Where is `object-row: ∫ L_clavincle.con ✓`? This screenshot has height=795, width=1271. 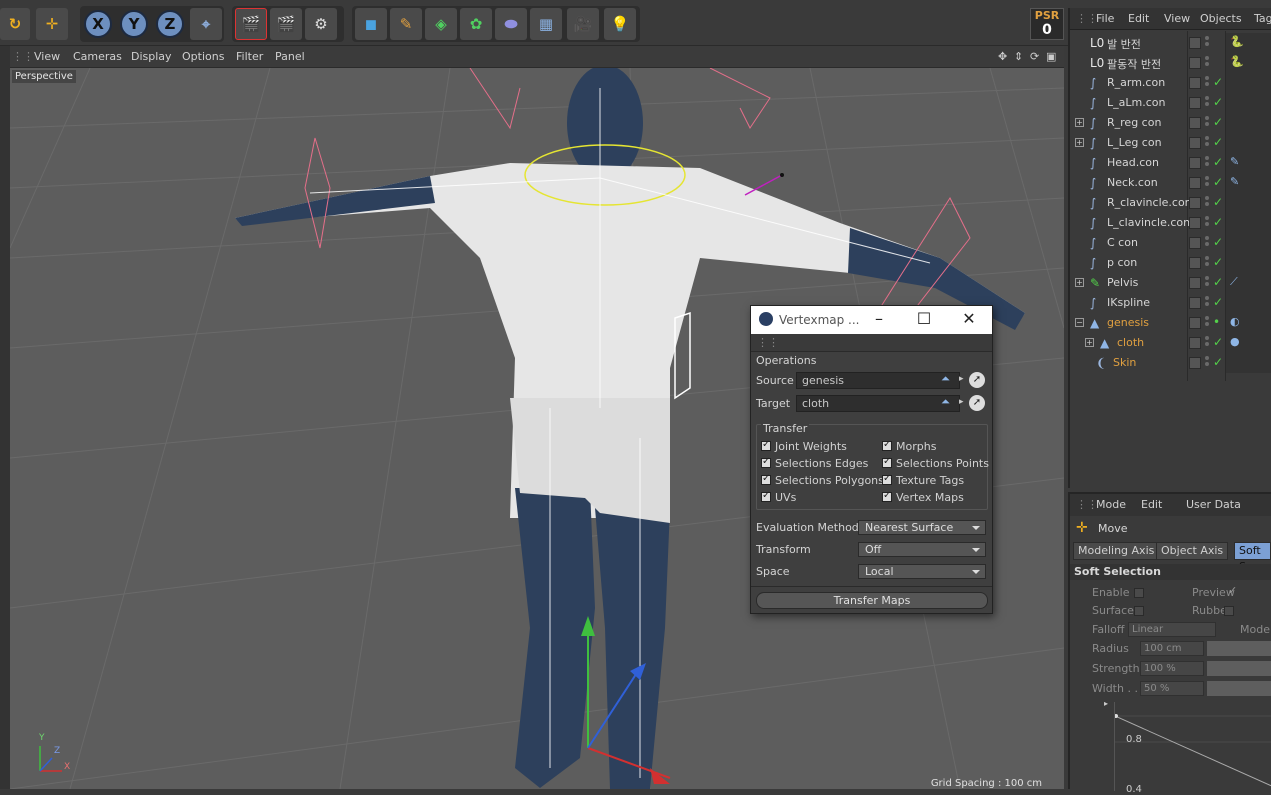
object-row: ∫ L_clavincle.con ✓ is located at coordinates (1170, 223).